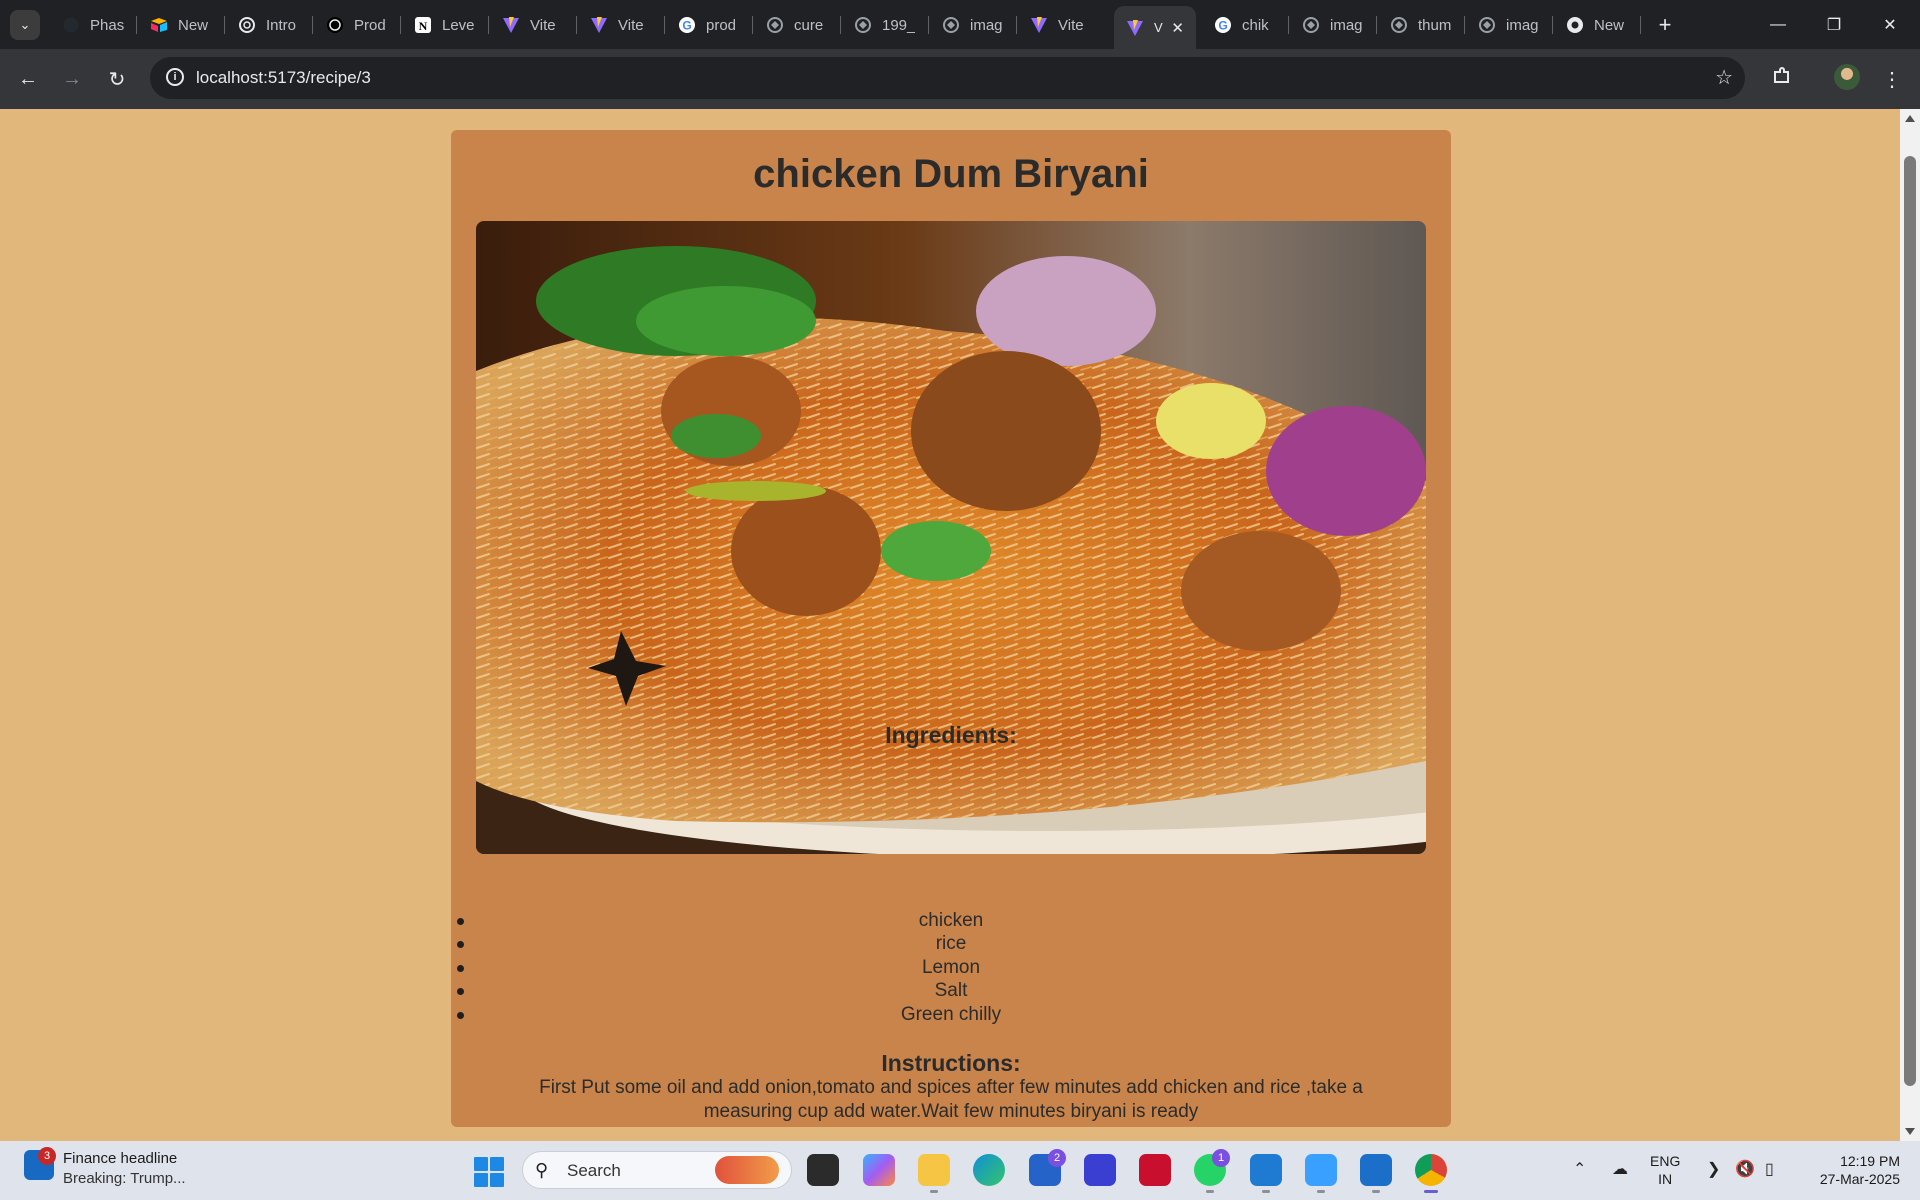 Image resolution: width=1920 pixels, height=1200 pixels. I want to click on address-bar: i localhost:5173/recipe/3 ☆, so click(947, 78).